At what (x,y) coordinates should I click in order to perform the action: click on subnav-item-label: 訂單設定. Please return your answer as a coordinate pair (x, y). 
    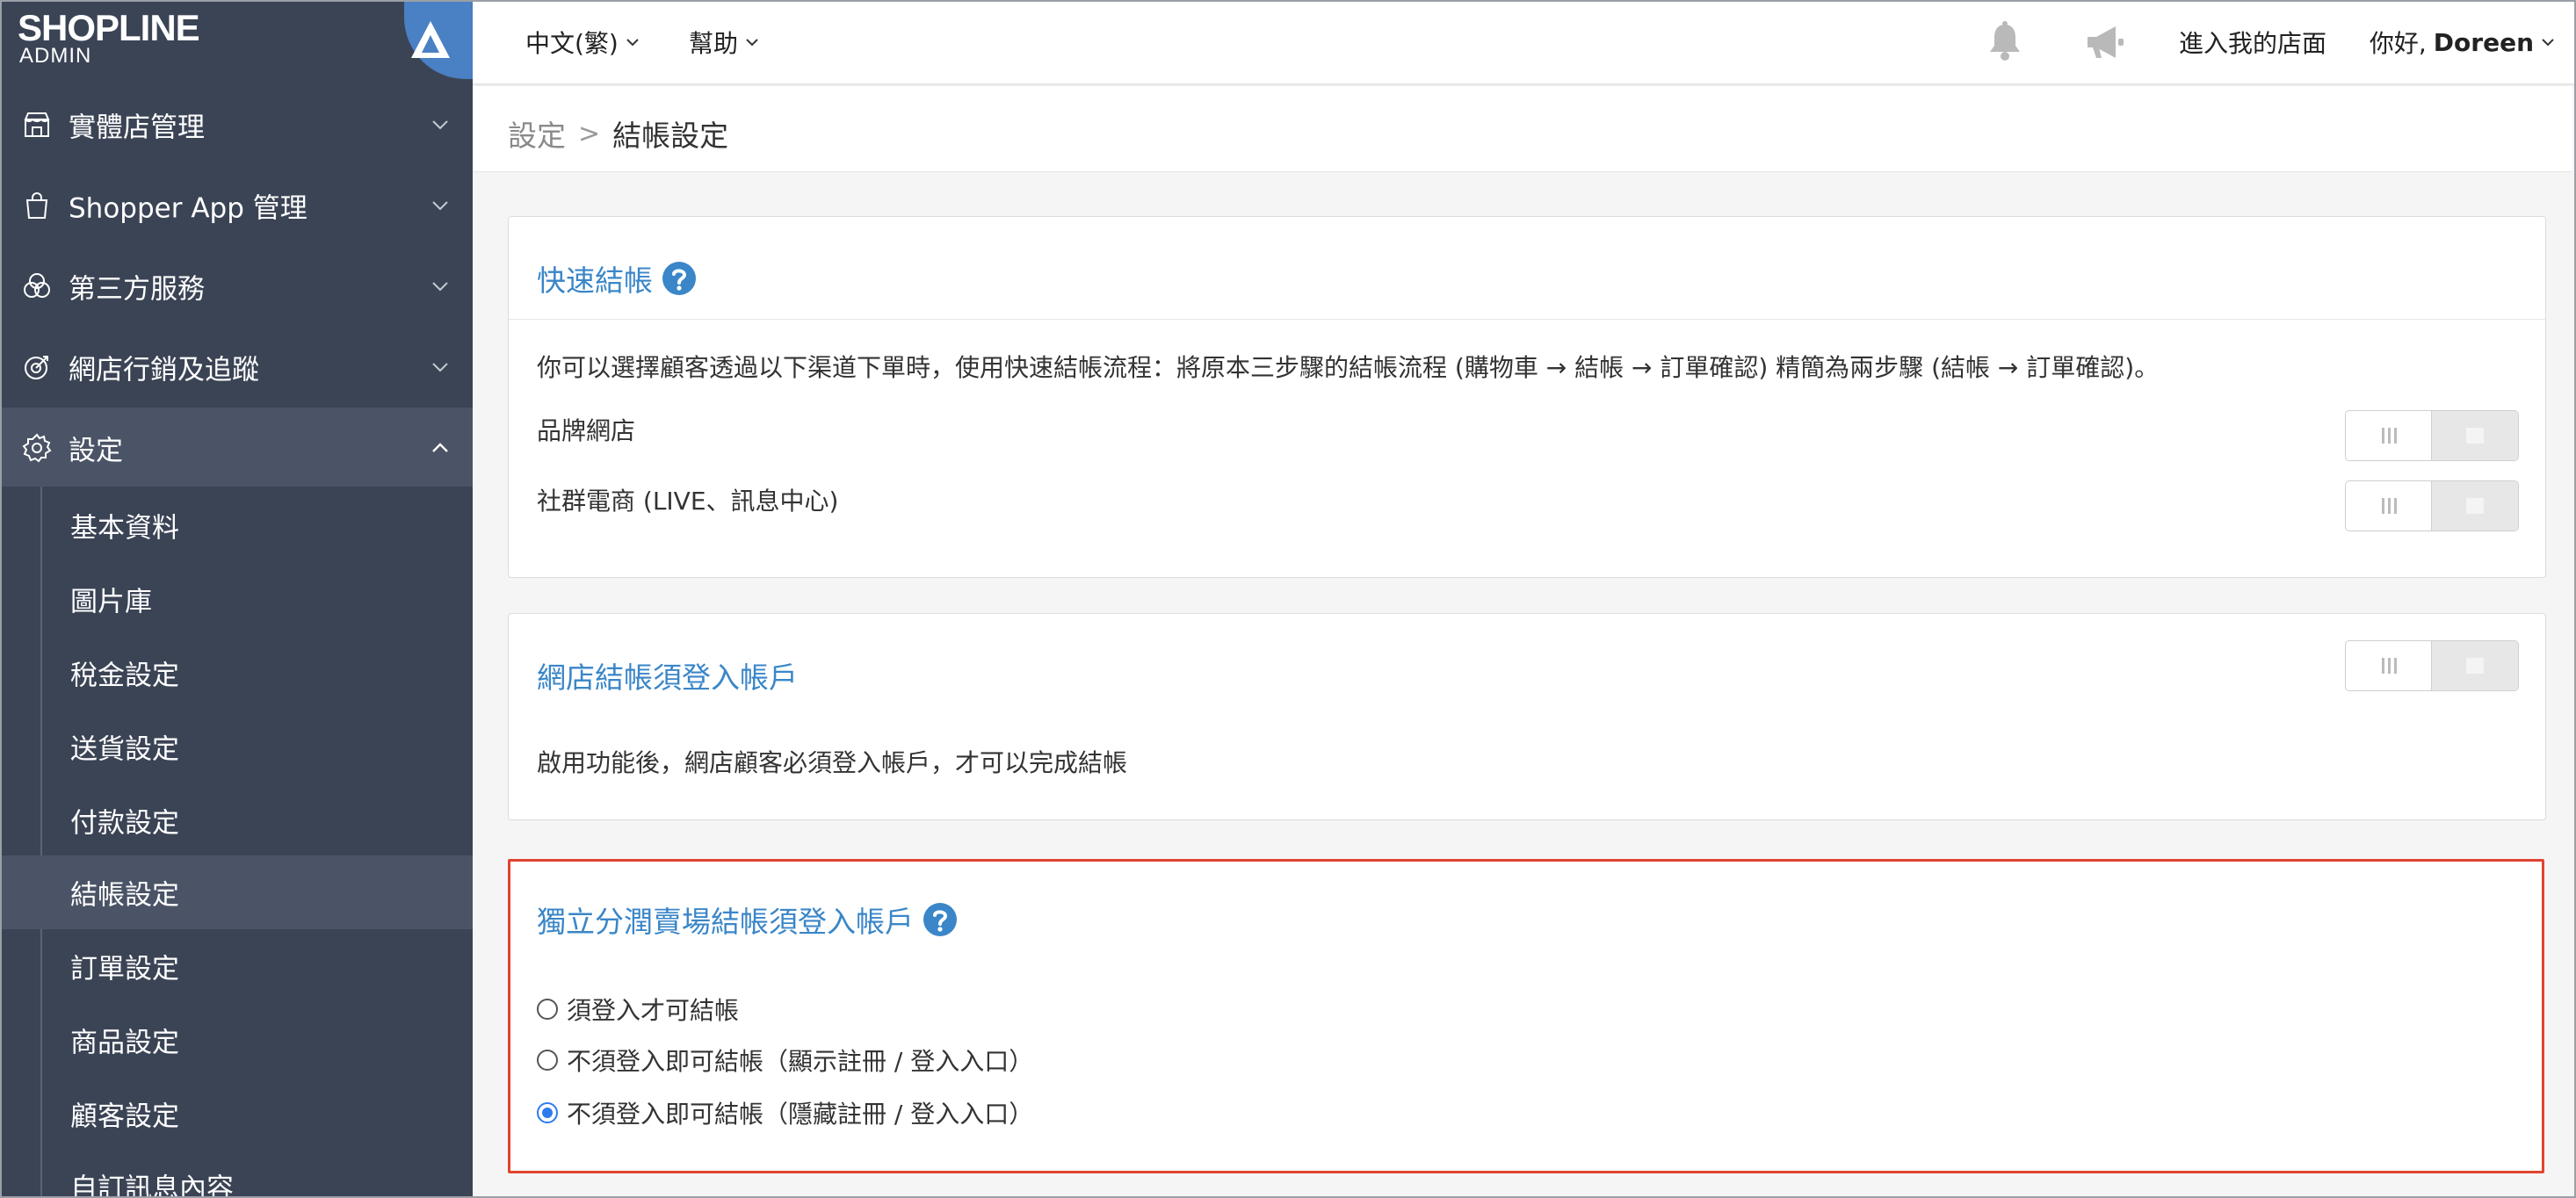
    Looking at the image, I should click on (124, 969).